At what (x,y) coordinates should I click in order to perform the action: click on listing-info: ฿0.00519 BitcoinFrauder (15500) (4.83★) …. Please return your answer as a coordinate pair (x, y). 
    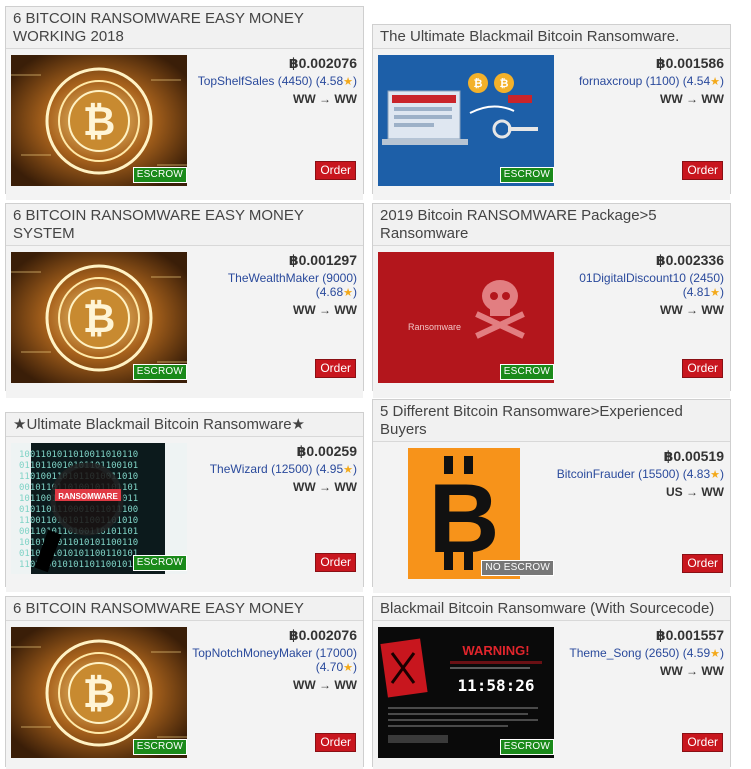
    Looking at the image, I should click on (638, 473).